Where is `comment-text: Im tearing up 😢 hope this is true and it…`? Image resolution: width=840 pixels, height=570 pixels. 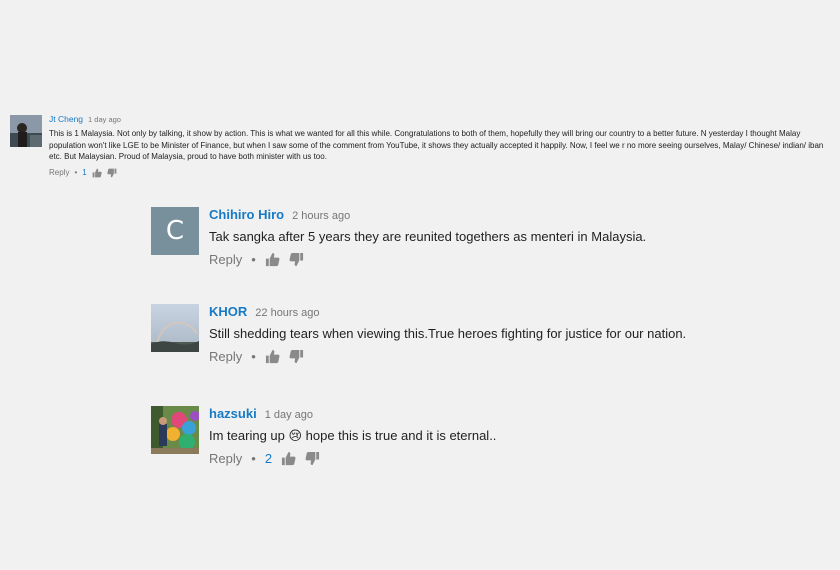
comment-text: Im tearing up 😢 hope this is true and it… is located at coordinates (353, 435).